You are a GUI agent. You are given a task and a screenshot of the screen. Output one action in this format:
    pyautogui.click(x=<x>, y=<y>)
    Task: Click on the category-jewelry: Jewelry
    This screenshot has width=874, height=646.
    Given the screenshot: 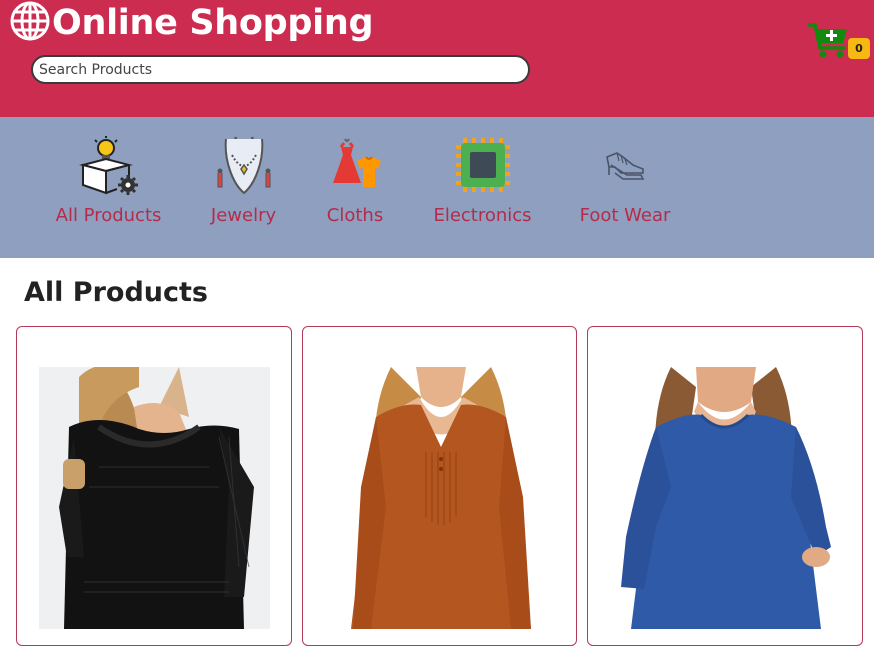 What is the action you would take?
    pyautogui.click(x=243, y=180)
    